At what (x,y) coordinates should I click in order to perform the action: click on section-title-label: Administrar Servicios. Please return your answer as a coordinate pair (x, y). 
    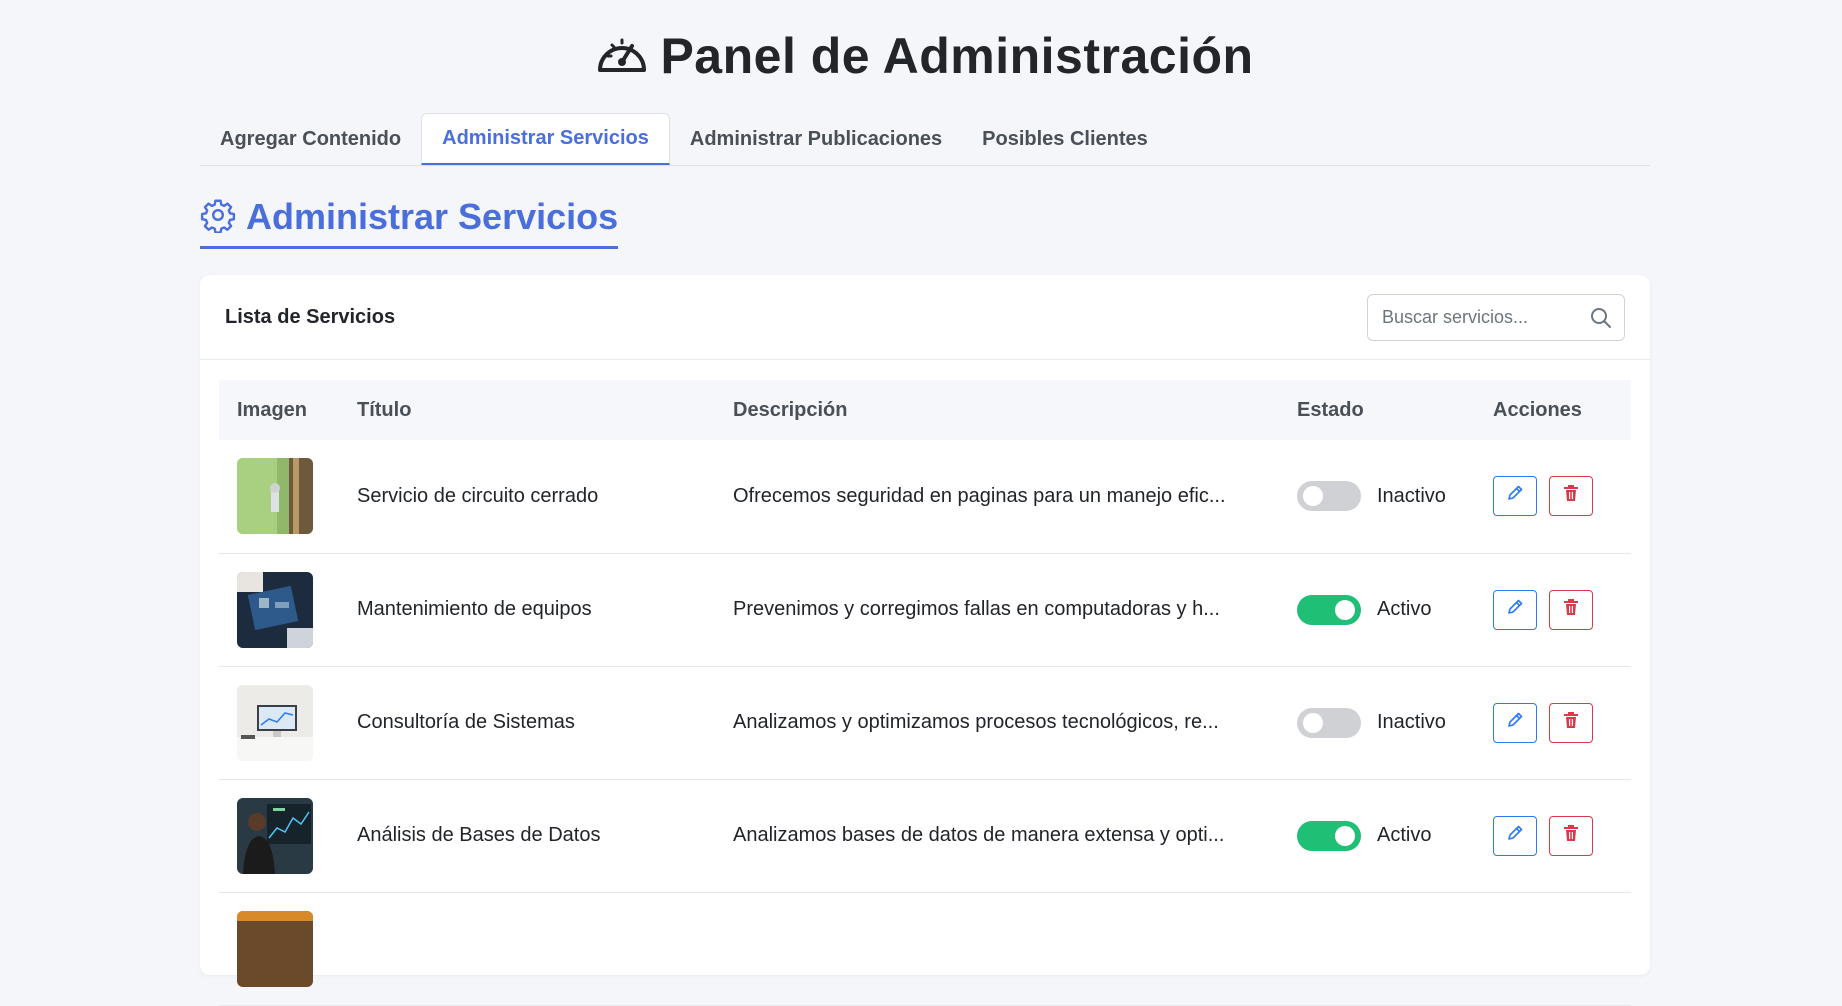
    Looking at the image, I should click on (432, 216).